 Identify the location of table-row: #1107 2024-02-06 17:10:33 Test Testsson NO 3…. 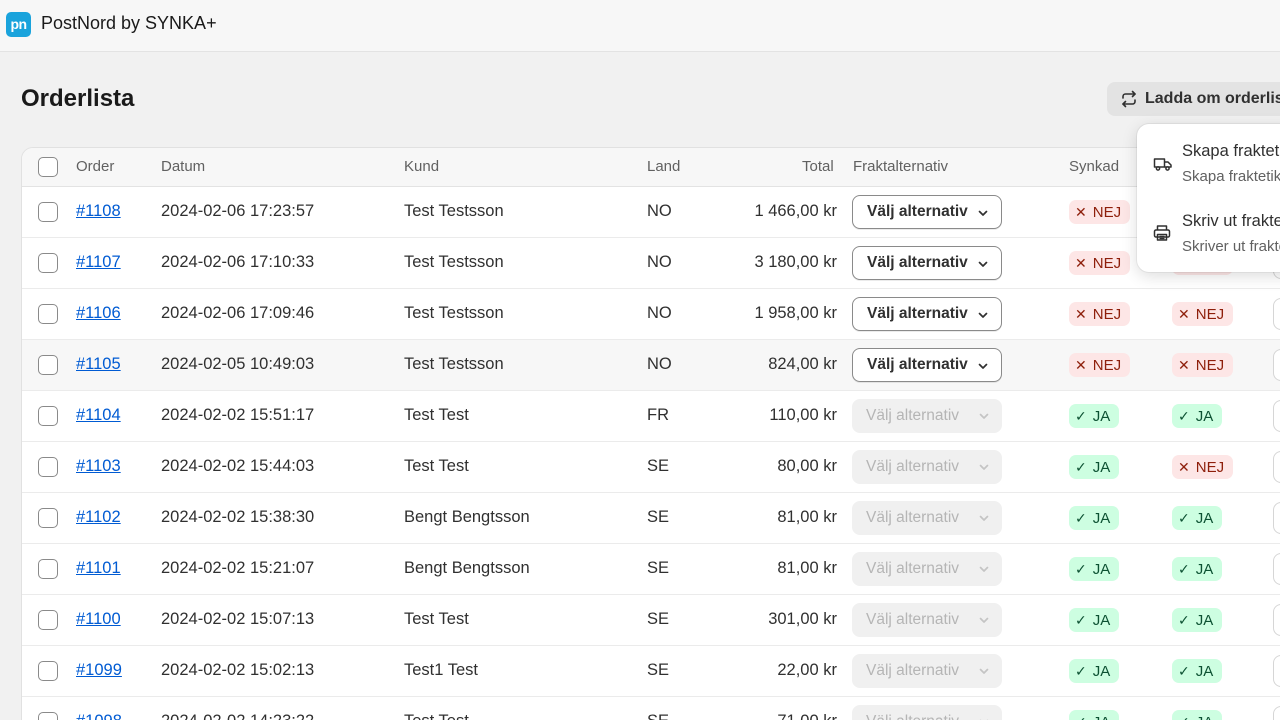
(651, 263).